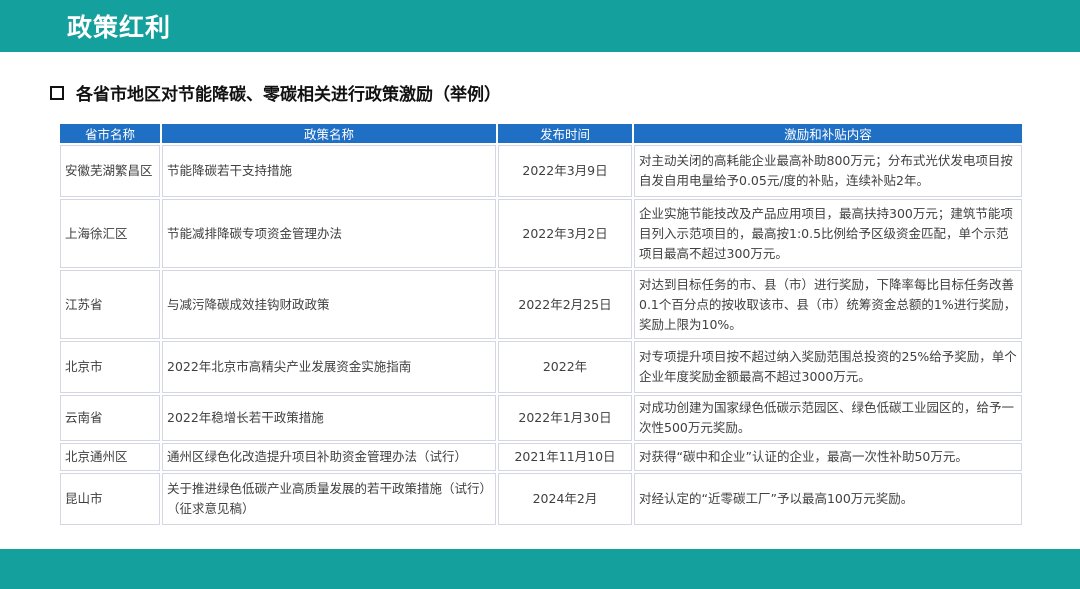  I want to click on cell-policy: 与减污降碳成效挂钩财政政策, so click(329, 304).